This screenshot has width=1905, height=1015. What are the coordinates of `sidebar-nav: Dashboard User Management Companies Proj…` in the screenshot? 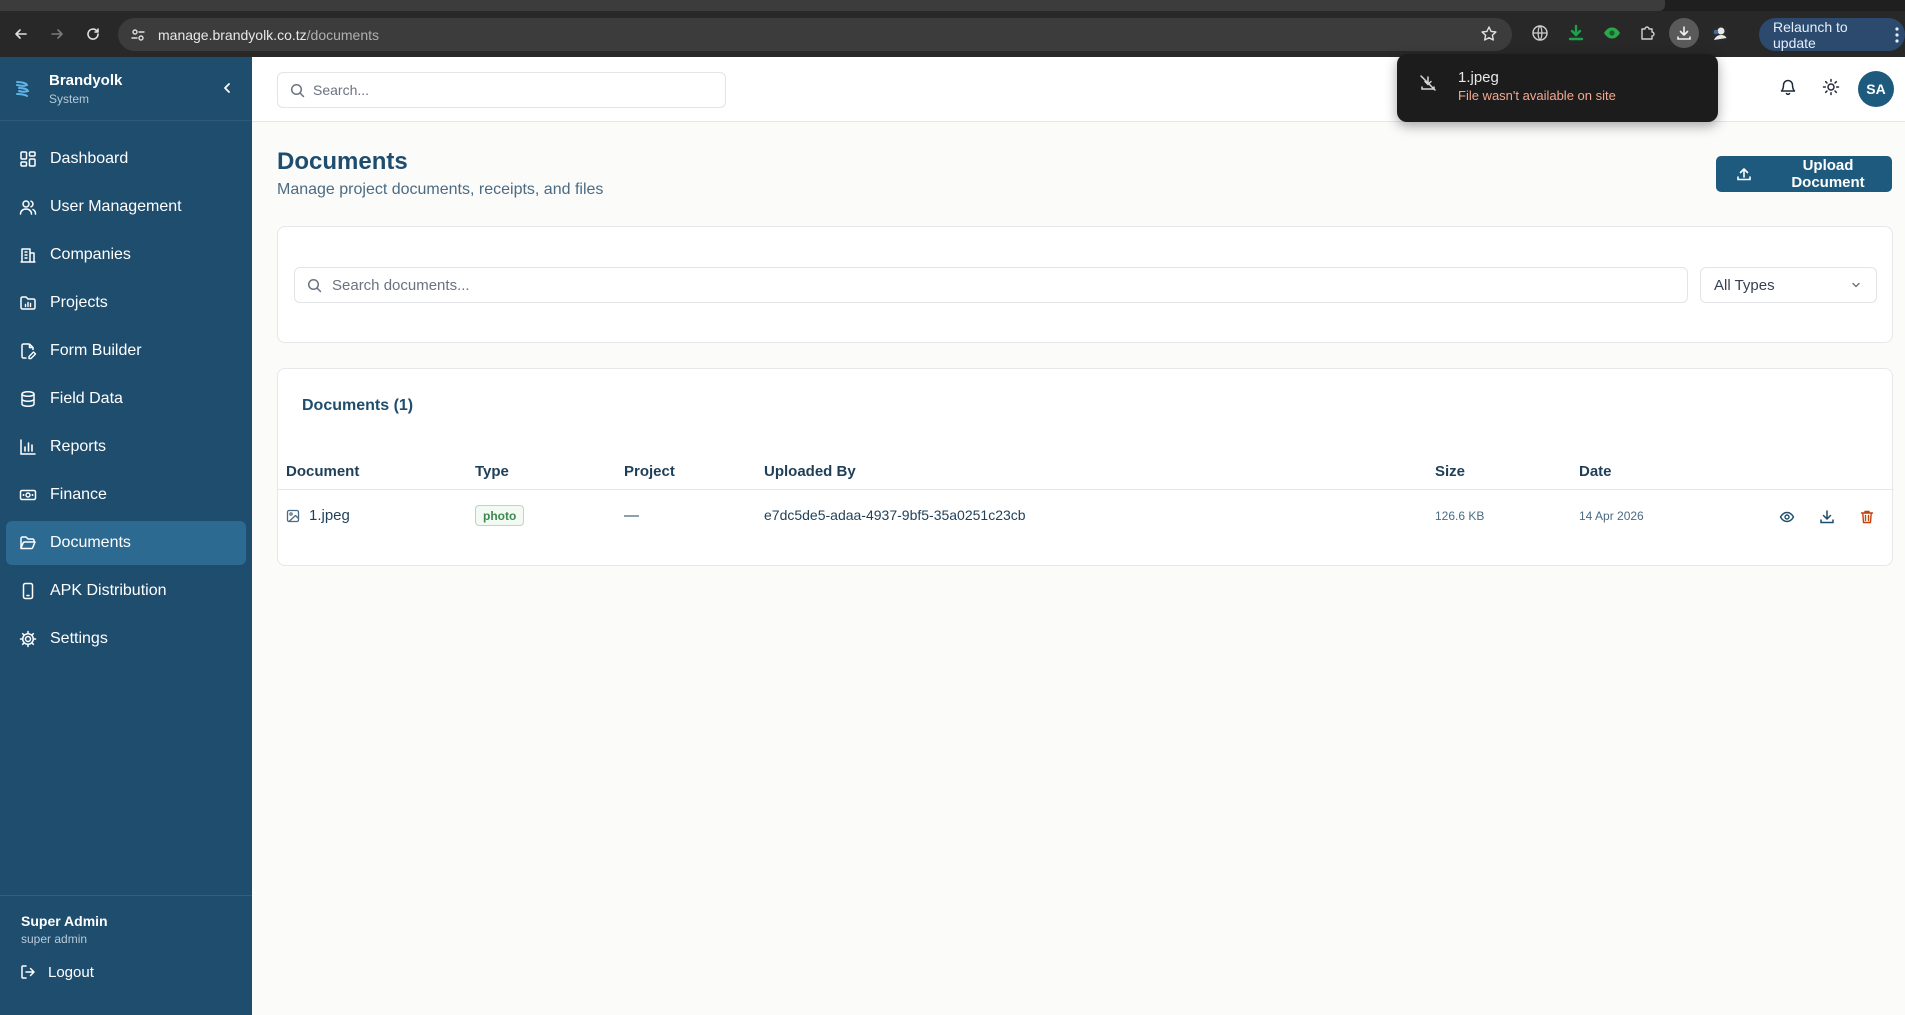 It's located at (126, 401).